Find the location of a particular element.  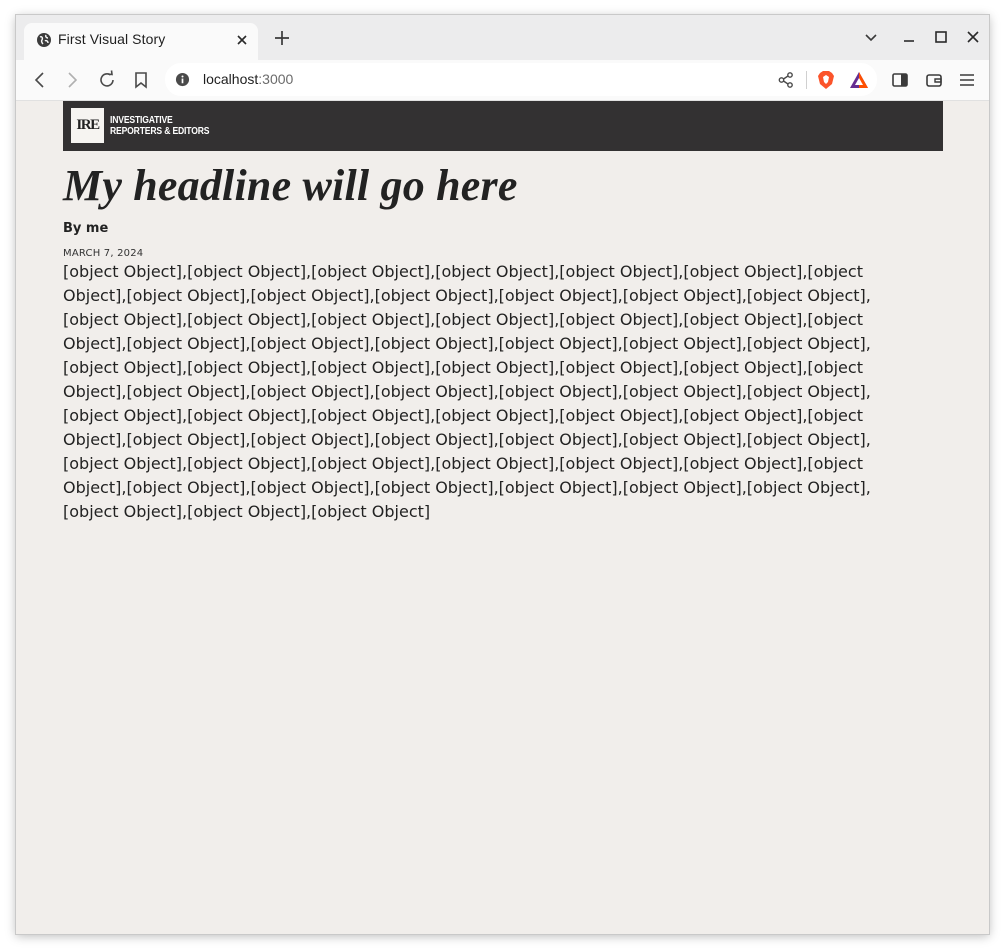

ire-logo: IRE is located at coordinates (87, 125).